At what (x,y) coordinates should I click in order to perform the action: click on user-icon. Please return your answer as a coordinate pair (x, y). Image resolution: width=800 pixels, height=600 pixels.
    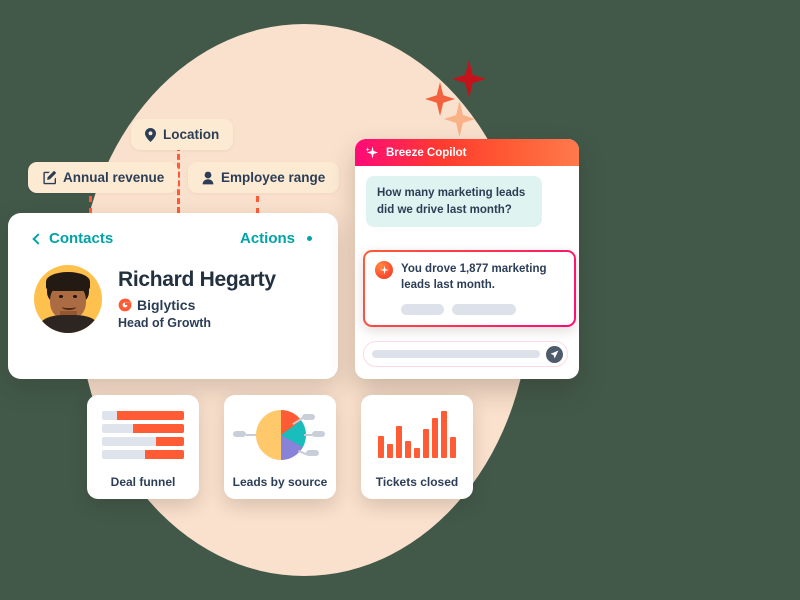
    Looking at the image, I should click on (208, 177).